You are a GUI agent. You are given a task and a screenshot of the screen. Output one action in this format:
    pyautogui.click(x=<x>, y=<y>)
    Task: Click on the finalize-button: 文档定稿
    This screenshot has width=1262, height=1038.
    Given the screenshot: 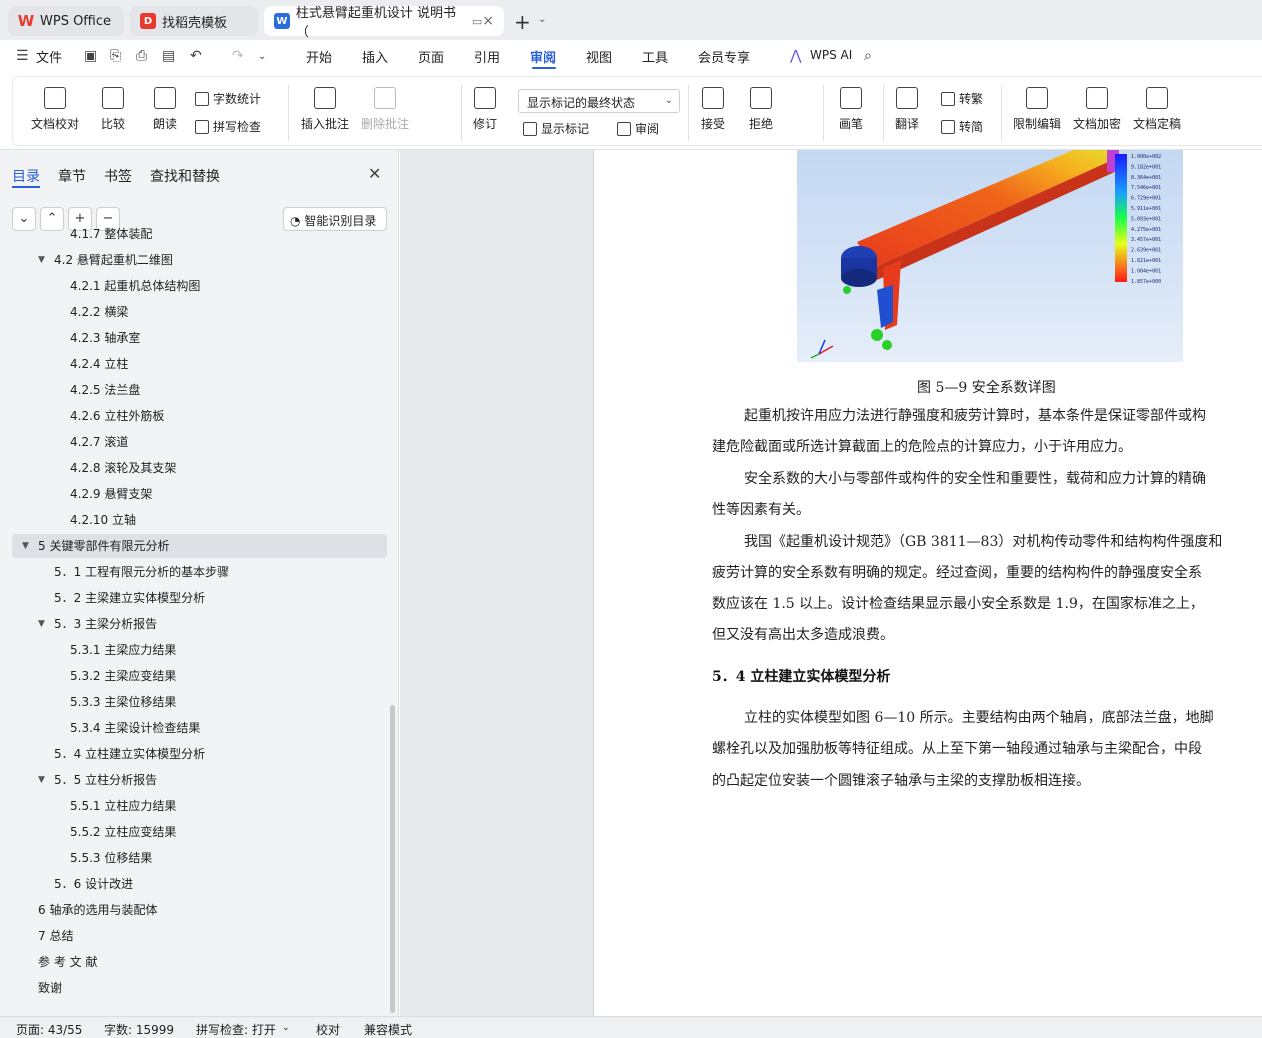 What is the action you would take?
    pyautogui.click(x=1157, y=109)
    